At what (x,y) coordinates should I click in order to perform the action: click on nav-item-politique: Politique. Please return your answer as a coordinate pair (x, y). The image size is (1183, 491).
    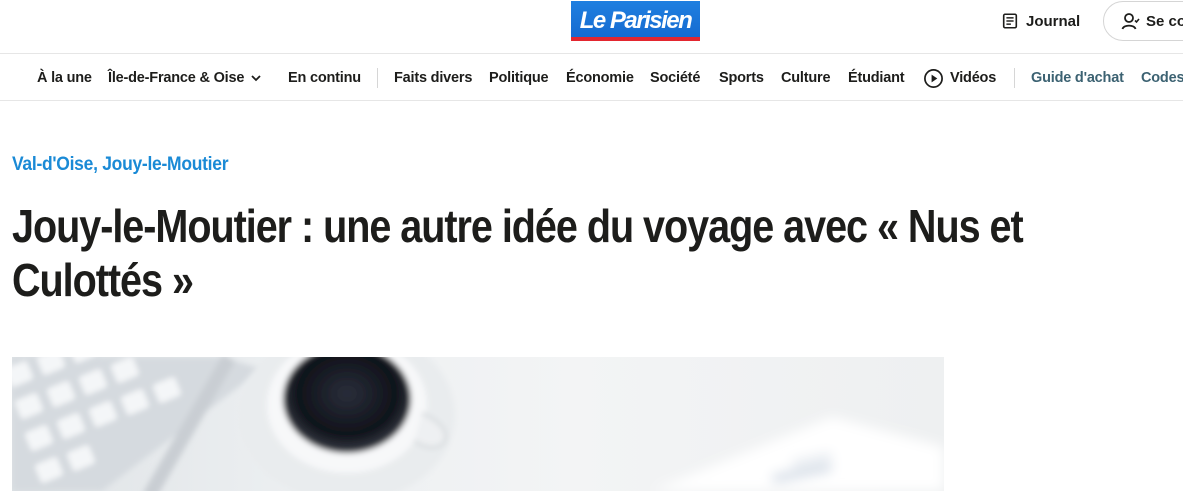
    Looking at the image, I should click on (519, 78).